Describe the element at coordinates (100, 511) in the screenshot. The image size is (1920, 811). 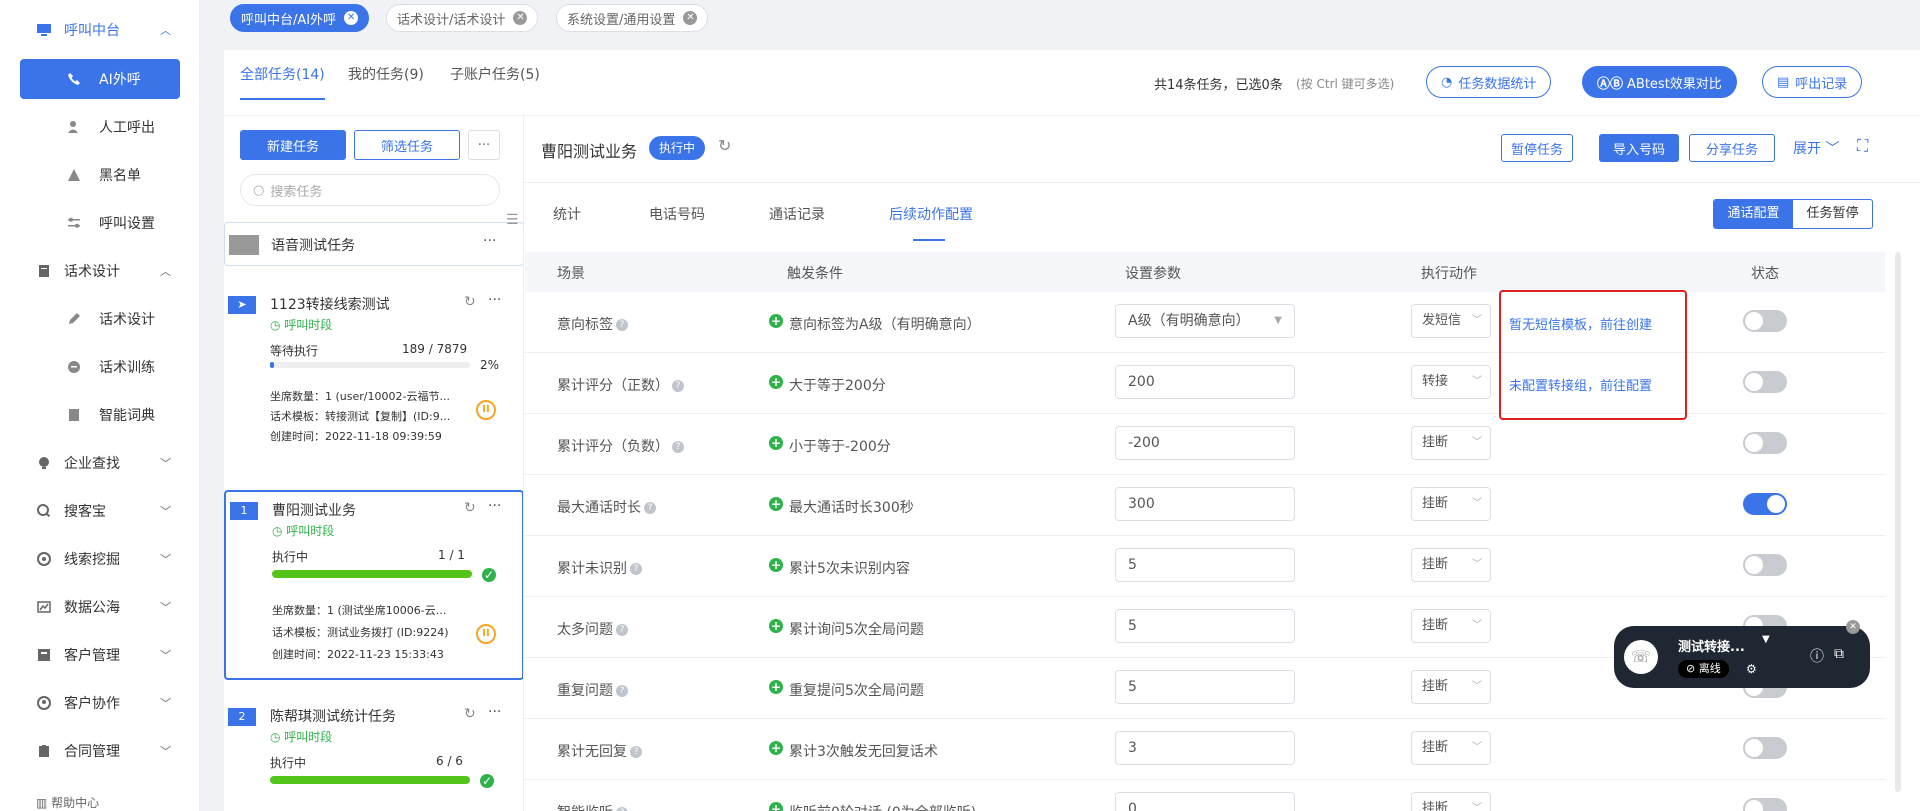
I see `nav-group-soukebao: 搜客宝 ﹀` at that location.